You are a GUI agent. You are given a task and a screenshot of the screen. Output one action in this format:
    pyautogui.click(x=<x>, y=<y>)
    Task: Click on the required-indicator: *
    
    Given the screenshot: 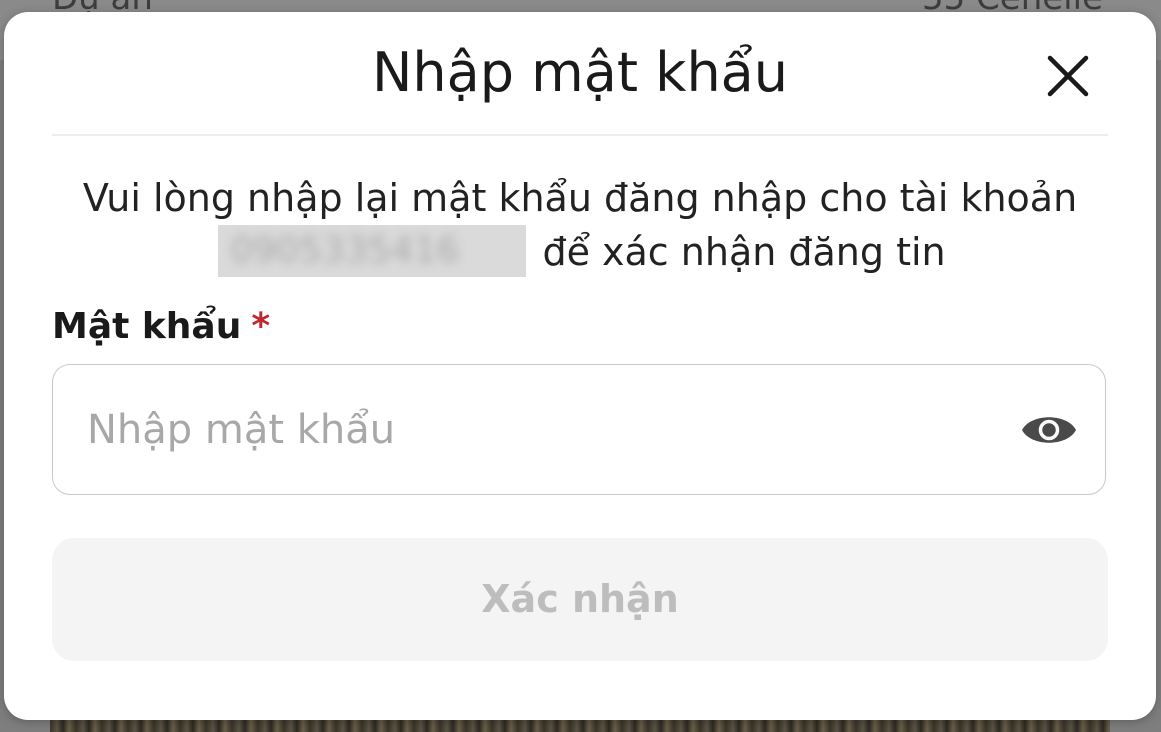 What is the action you would take?
    pyautogui.click(x=261, y=326)
    